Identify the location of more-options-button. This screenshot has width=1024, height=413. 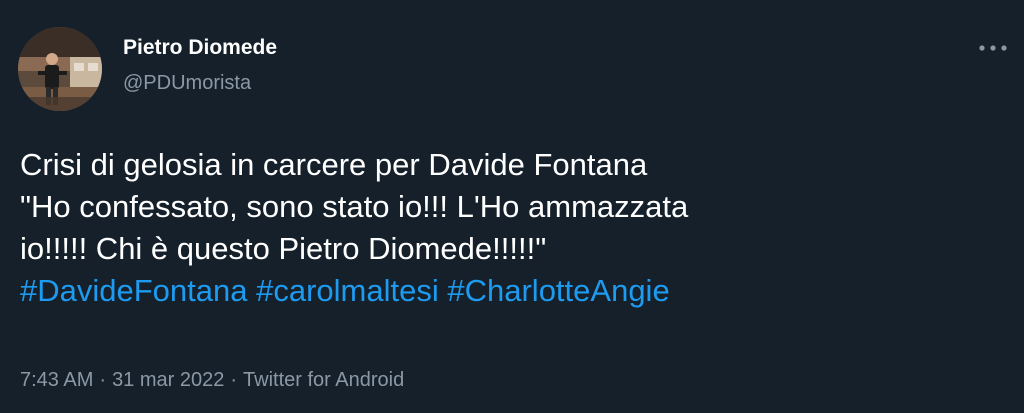
(993, 48).